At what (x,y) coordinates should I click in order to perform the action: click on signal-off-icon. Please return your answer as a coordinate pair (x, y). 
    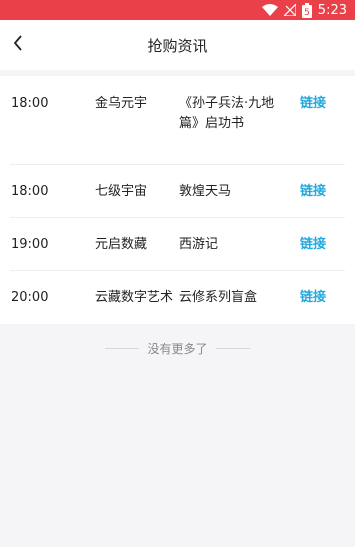
    Looking at the image, I should click on (289, 10).